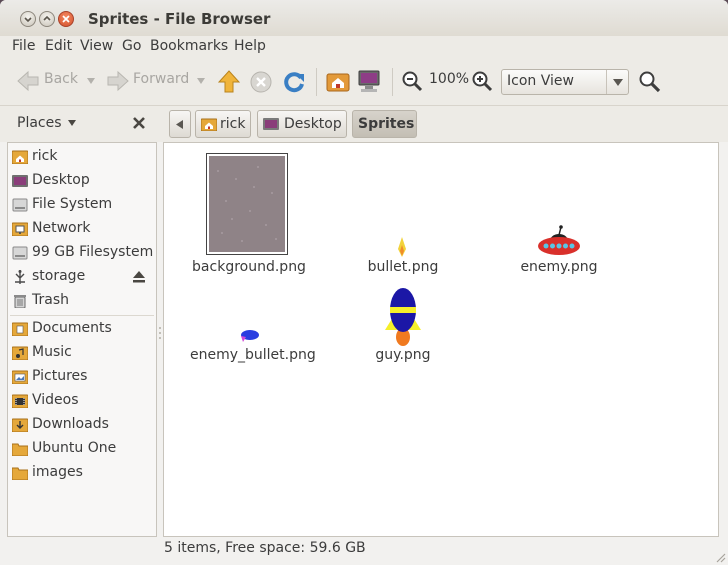  I want to click on close-icon, so click(66, 19).